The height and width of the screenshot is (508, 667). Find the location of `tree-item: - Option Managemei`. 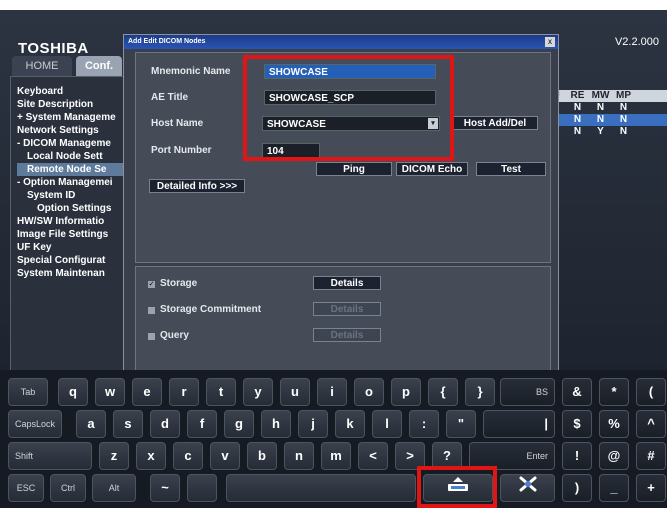

tree-item: - Option Managemei is located at coordinates (74, 182).